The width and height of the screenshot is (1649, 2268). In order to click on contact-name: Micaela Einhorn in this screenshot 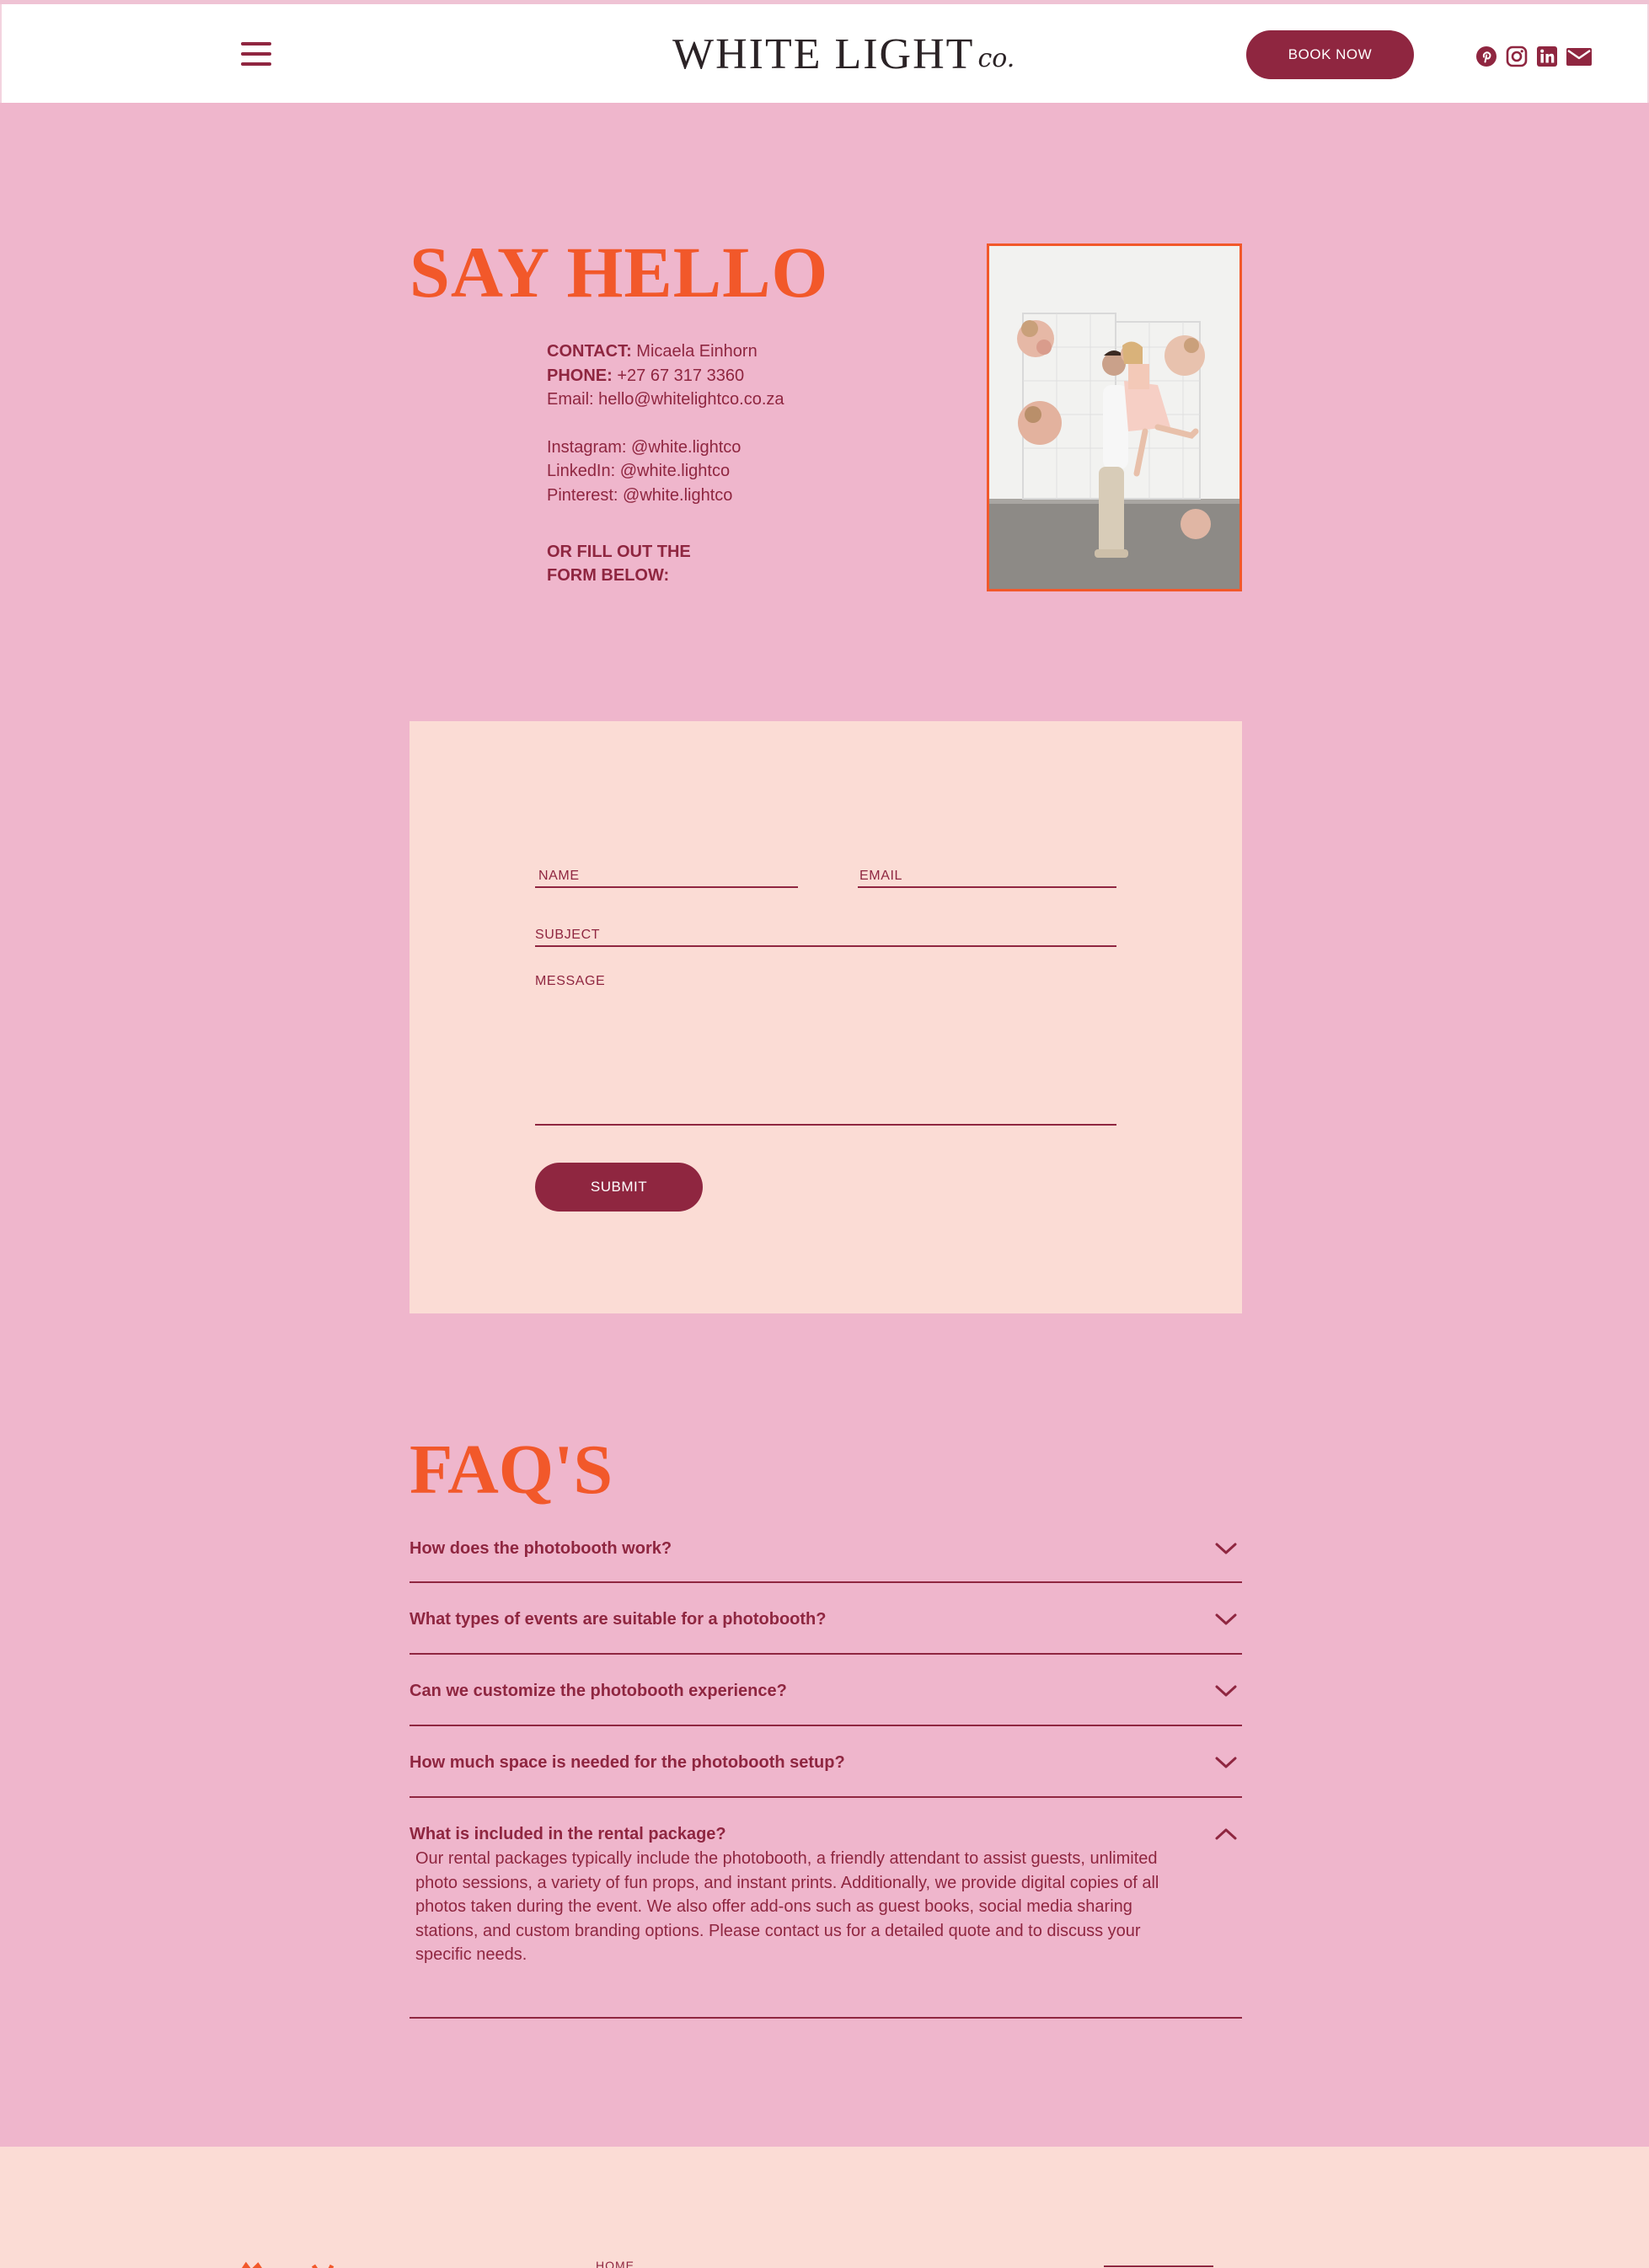, I will do `click(697, 351)`.